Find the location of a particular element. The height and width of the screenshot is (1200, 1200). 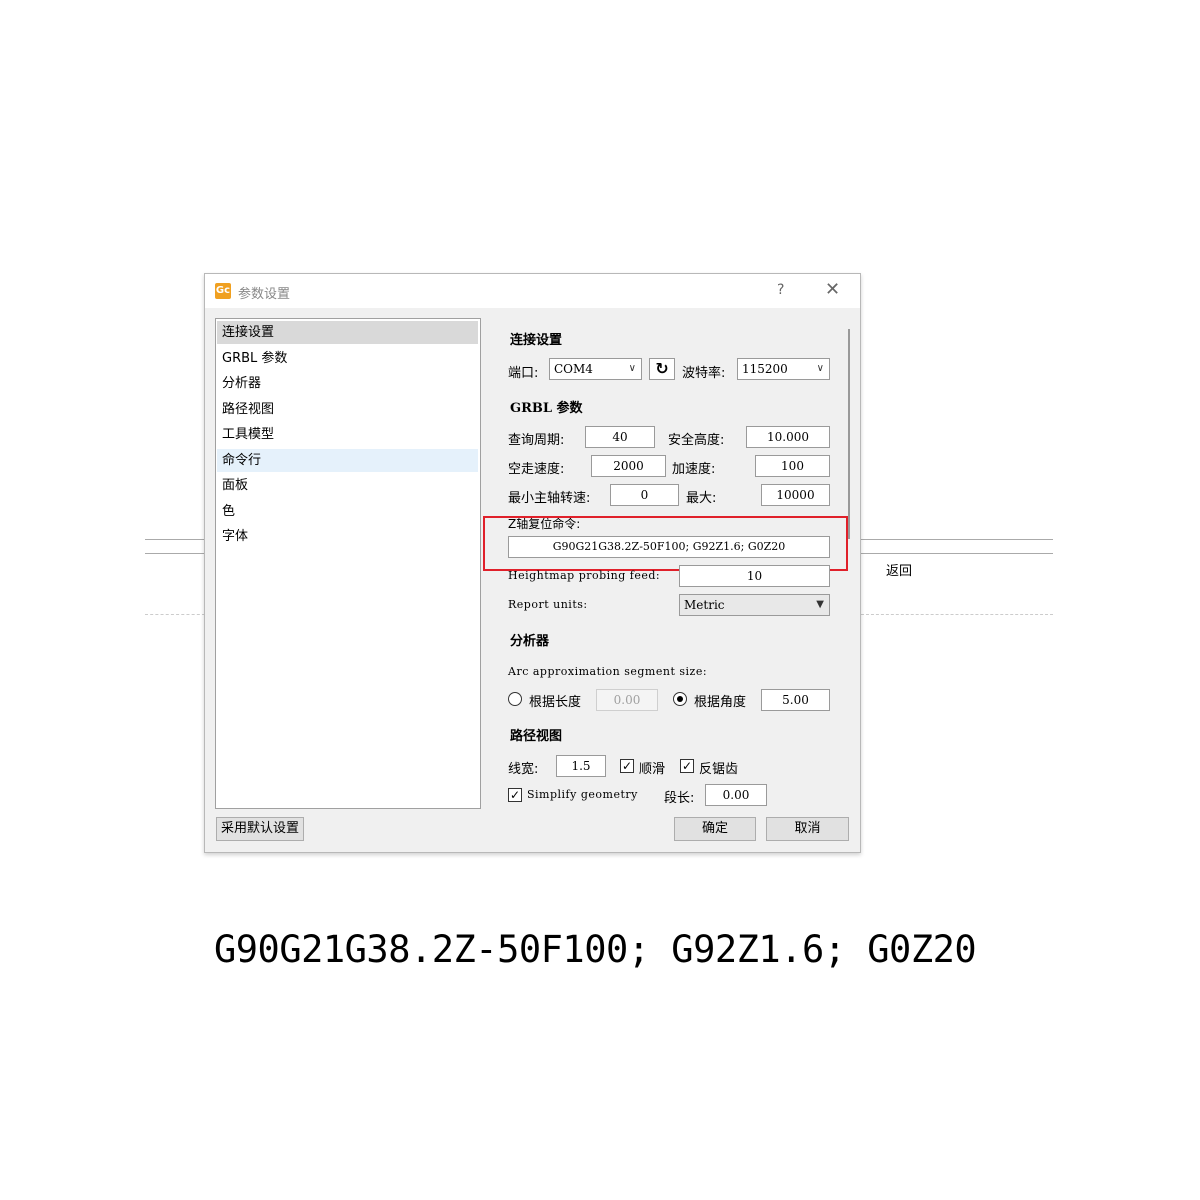

report-units-label: Report units: is located at coordinates (548, 604).